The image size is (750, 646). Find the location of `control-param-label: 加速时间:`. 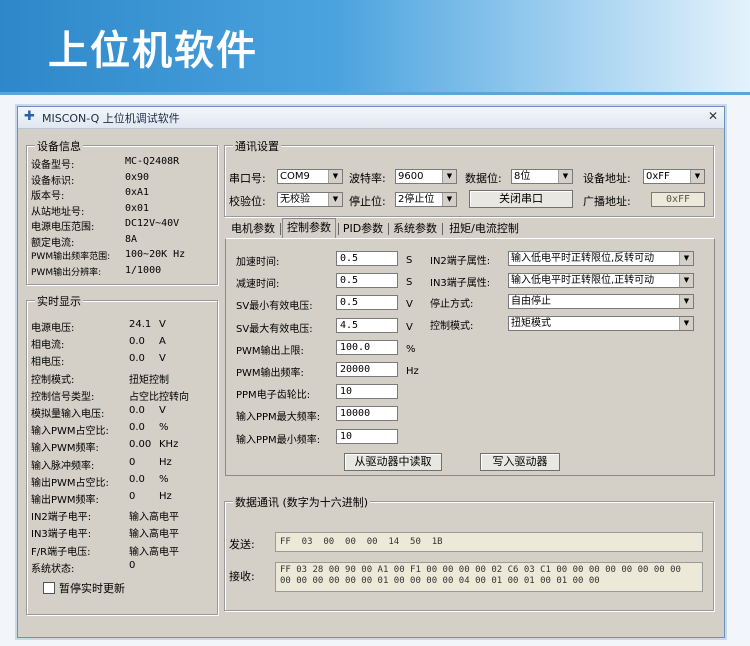

control-param-label: 加速时间: is located at coordinates (258, 262).